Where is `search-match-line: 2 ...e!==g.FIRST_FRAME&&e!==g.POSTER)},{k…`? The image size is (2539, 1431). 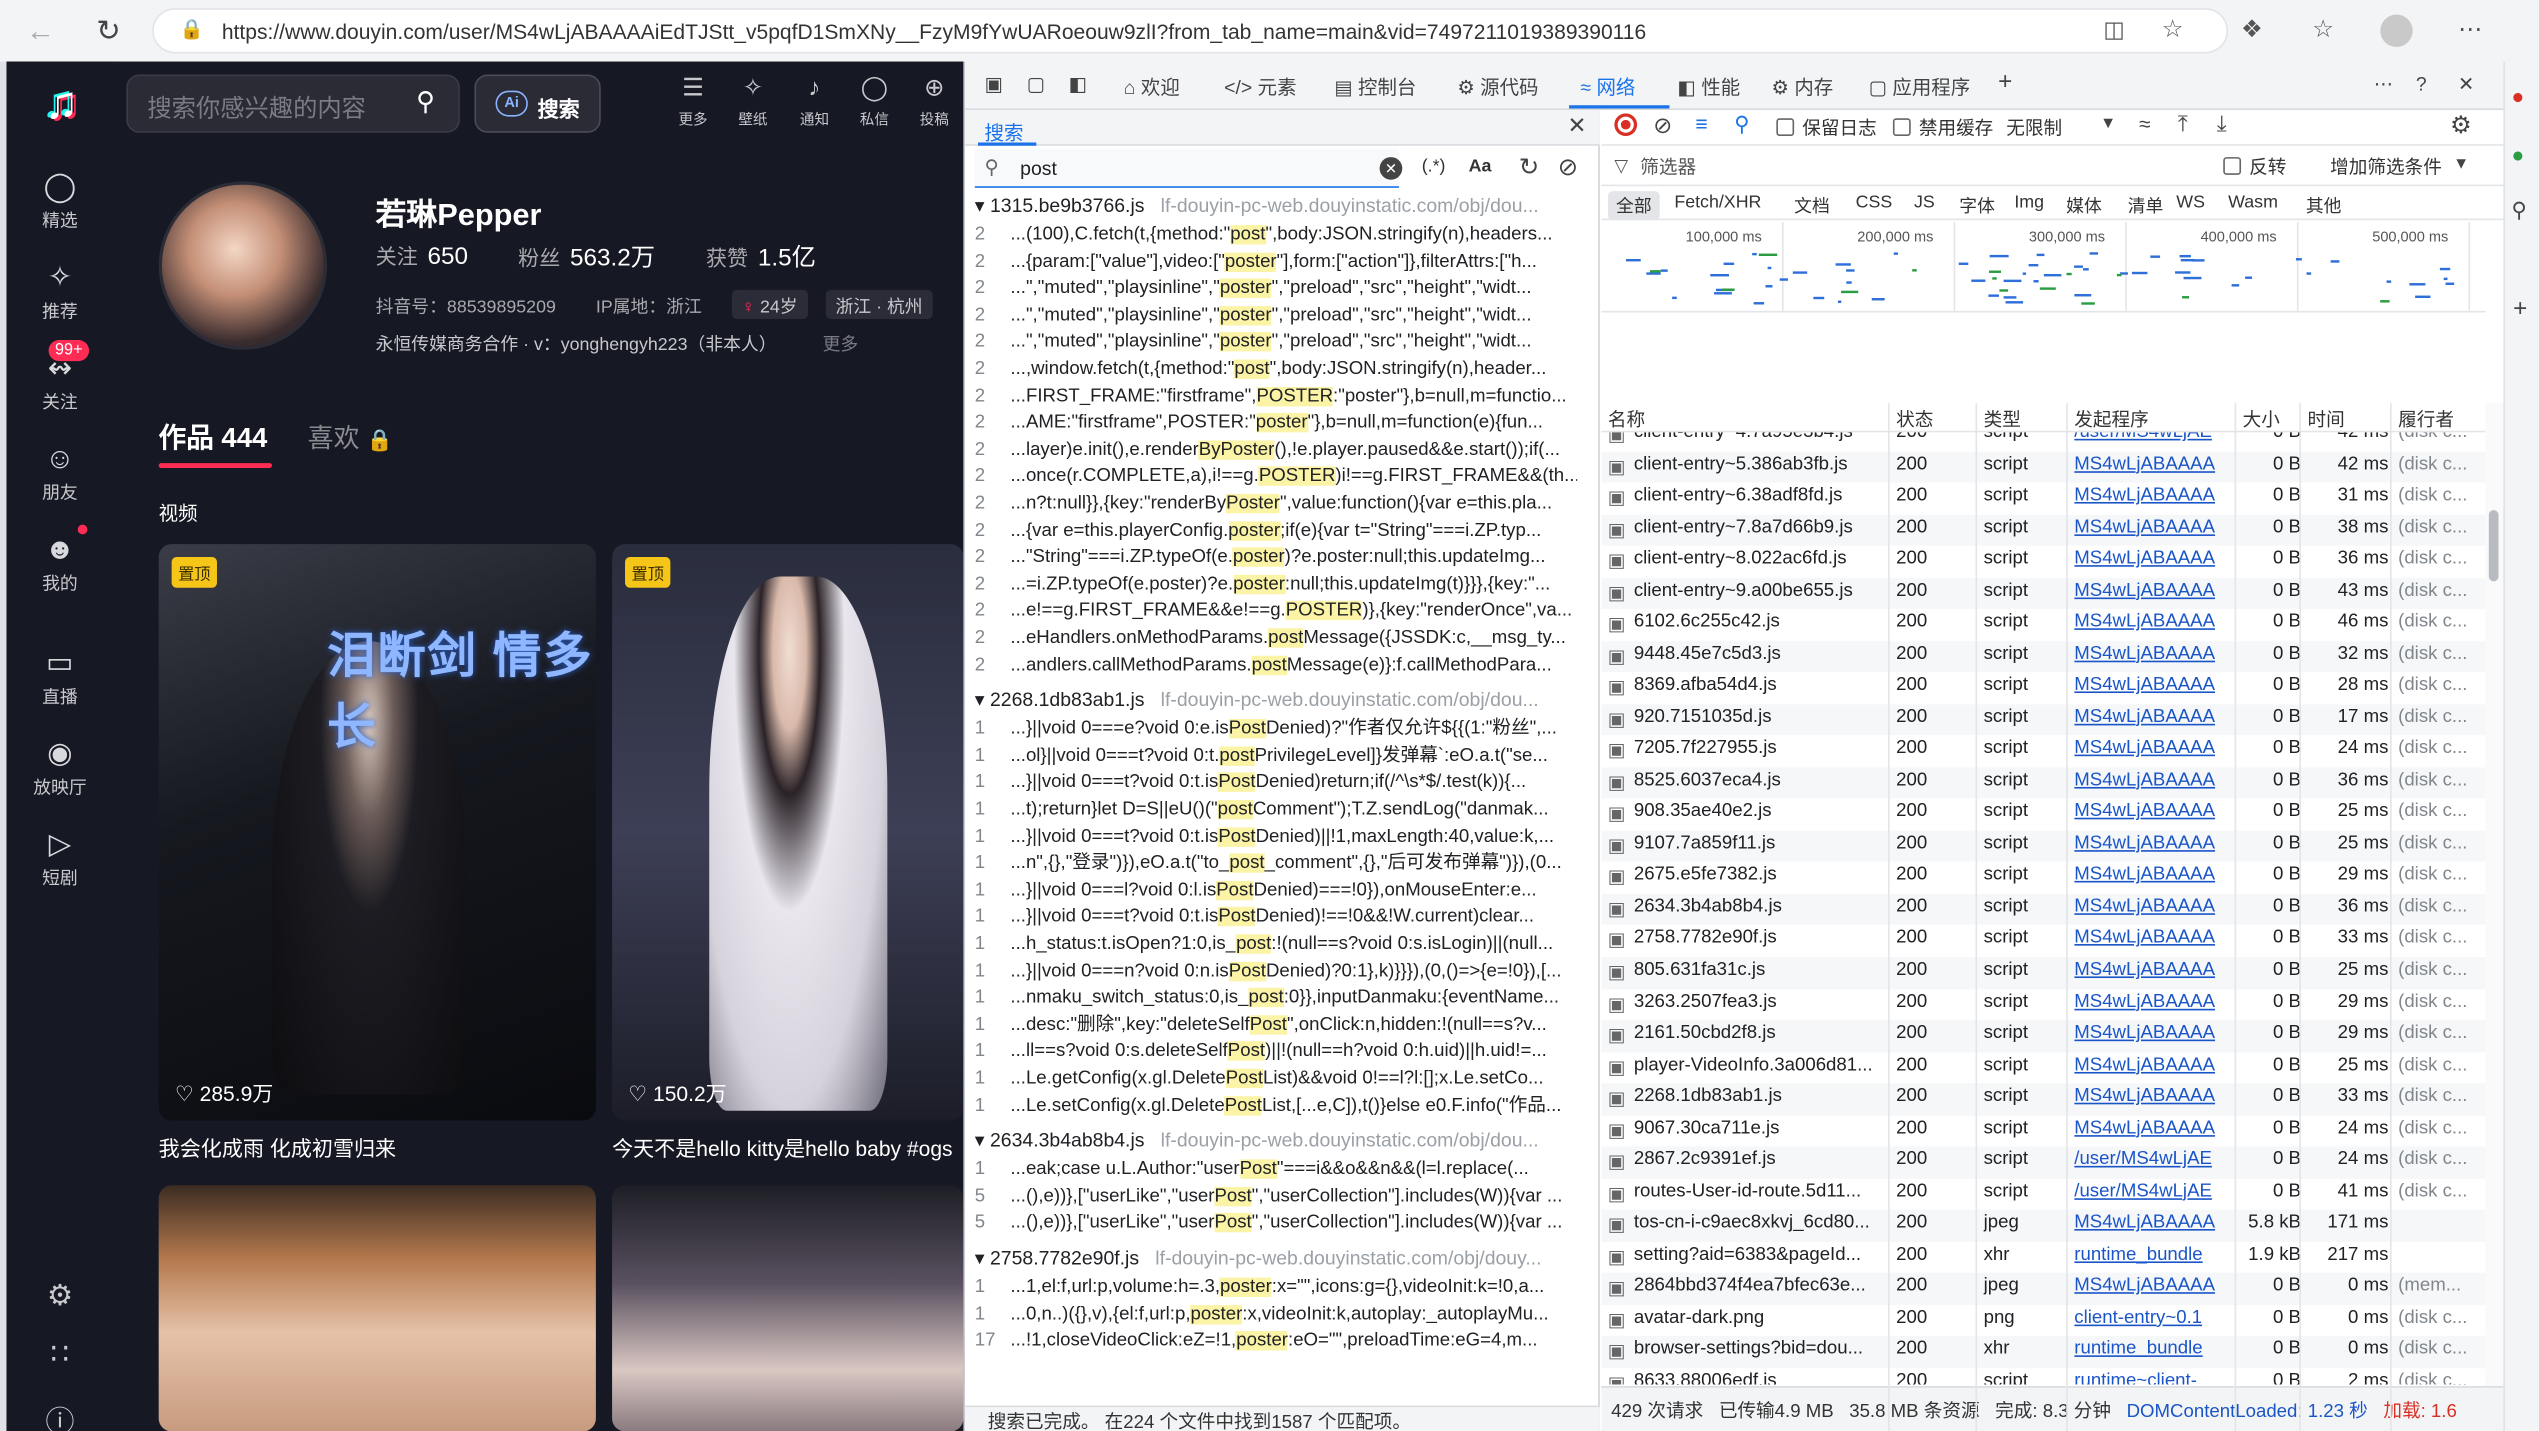
search-match-line: 2 ...e!==g.FIRST_FRAME&&e!==g.POSTER)},{k… is located at coordinates (1276, 611).